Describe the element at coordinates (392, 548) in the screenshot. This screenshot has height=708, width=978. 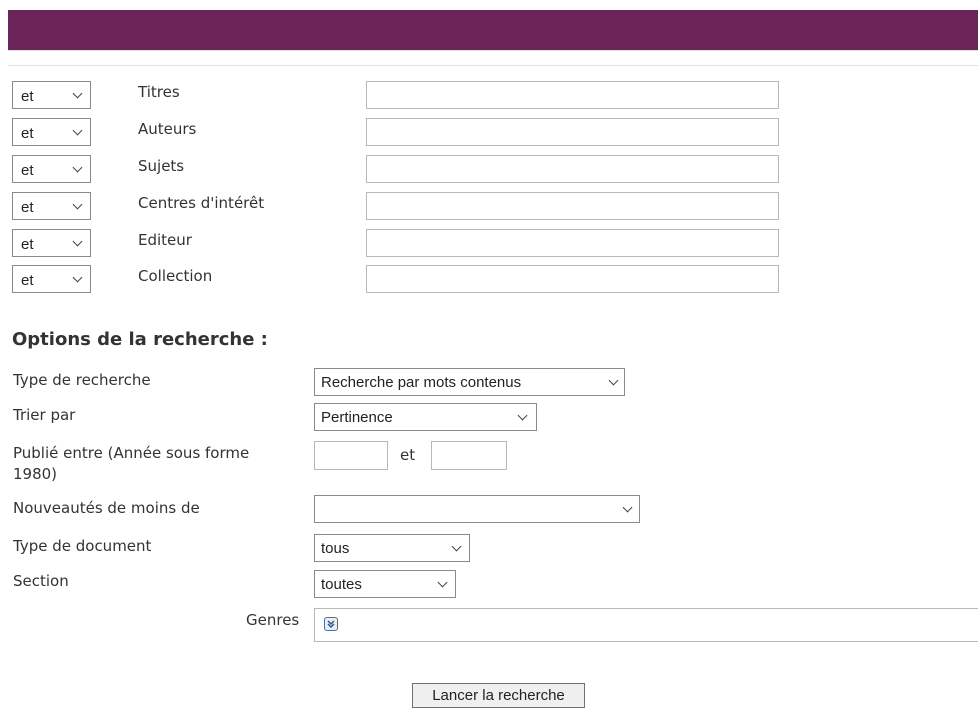
I see `doc-type-select: tous` at that location.